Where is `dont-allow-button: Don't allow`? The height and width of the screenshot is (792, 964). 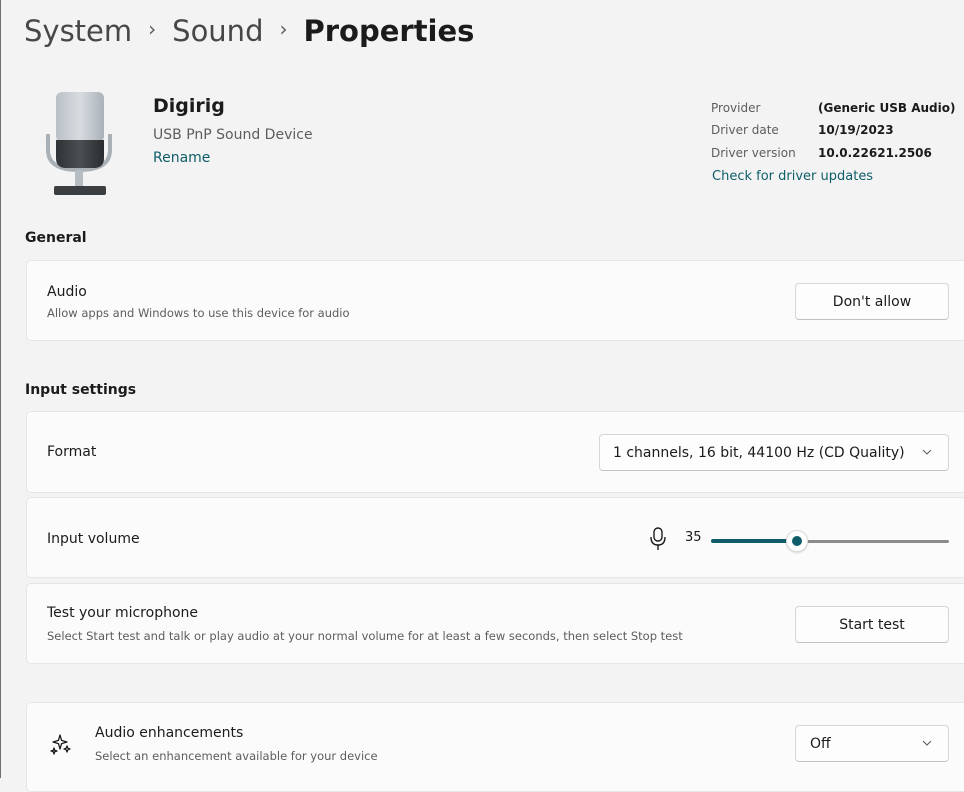 dont-allow-button: Don't allow is located at coordinates (872, 301).